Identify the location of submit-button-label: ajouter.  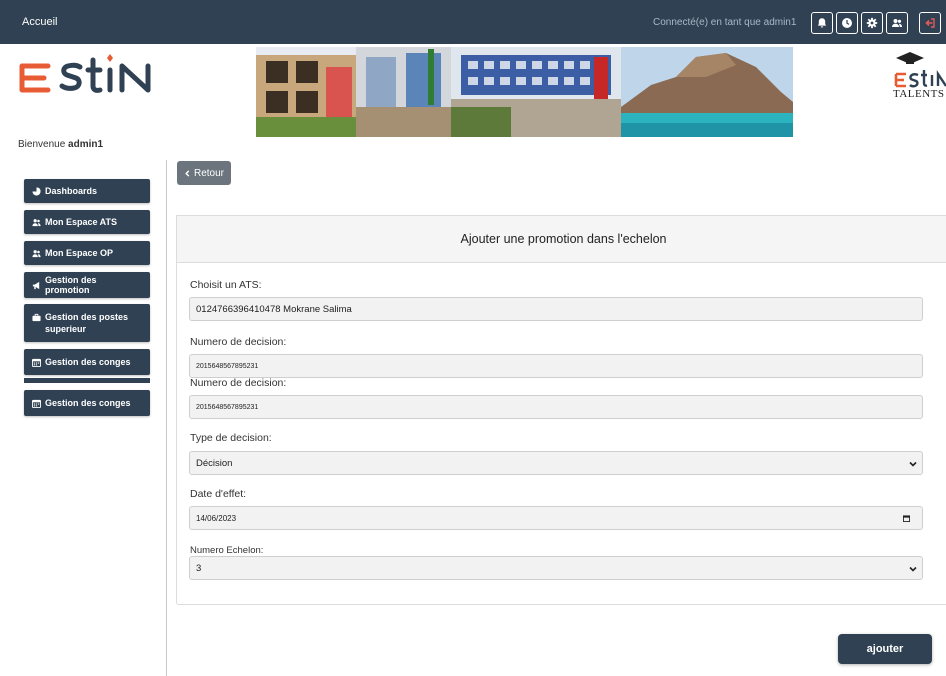
(885, 649).